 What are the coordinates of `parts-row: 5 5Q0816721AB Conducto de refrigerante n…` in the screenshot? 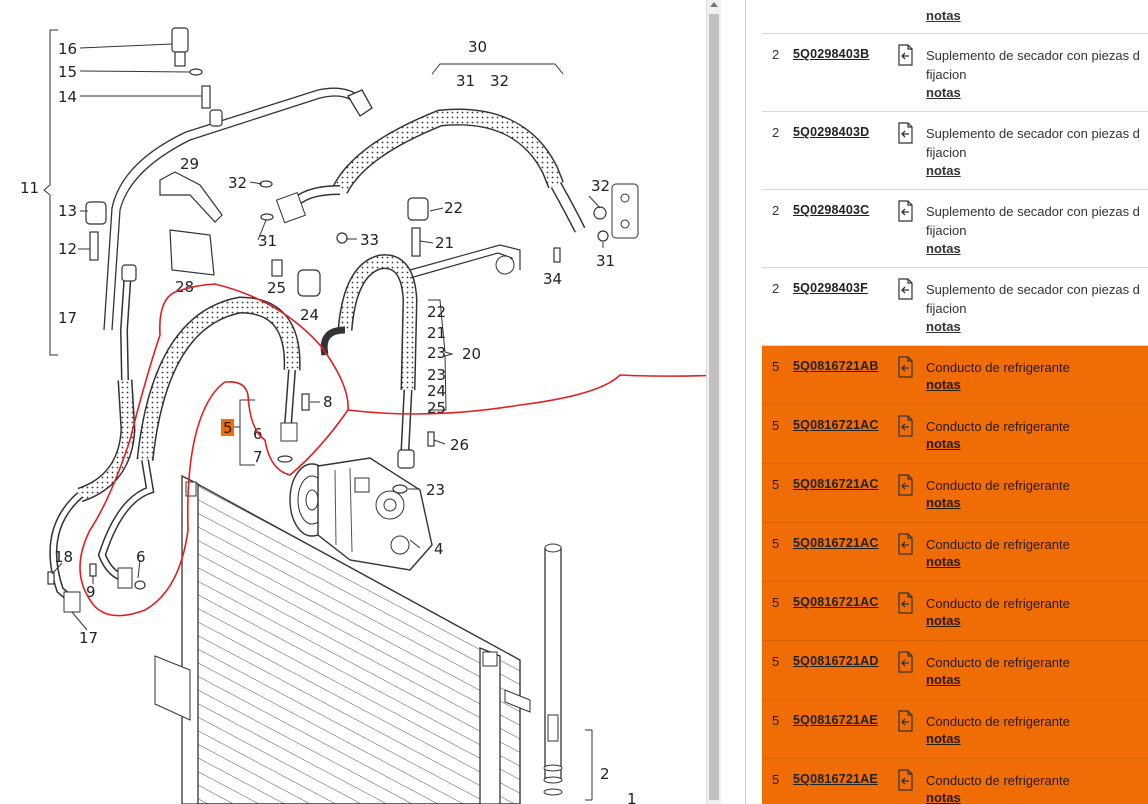 It's located at (955, 375).